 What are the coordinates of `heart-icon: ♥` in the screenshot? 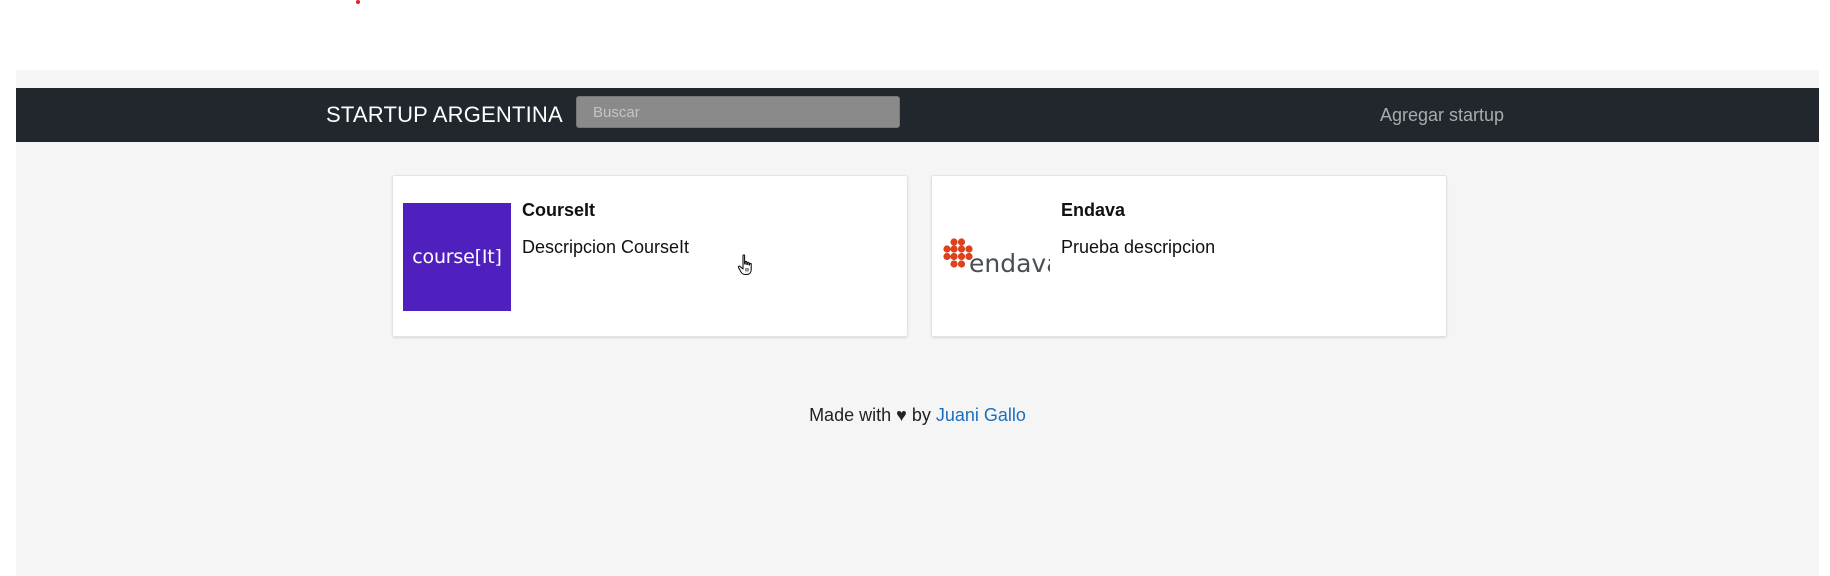 It's located at (901, 415).